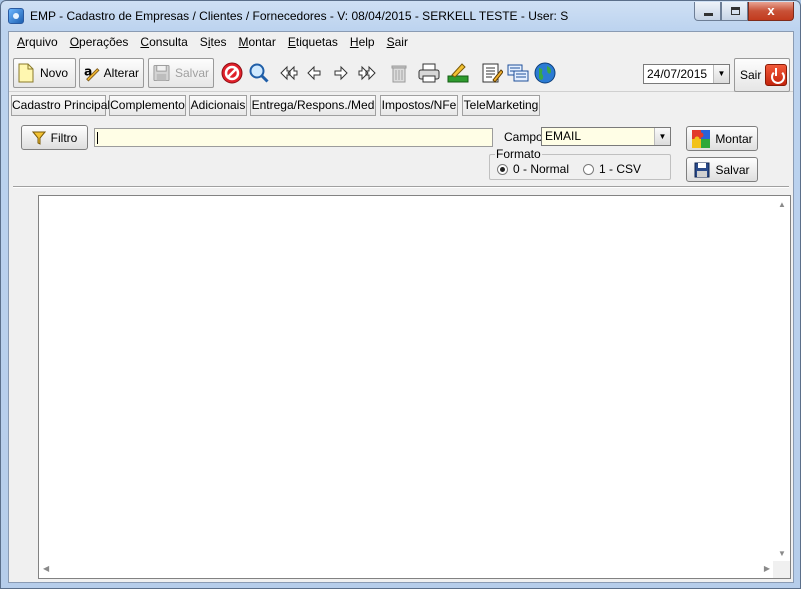 The height and width of the screenshot is (589, 801). What do you see at coordinates (213, 42) in the screenshot?
I see `menu-sites: Sites` at bounding box center [213, 42].